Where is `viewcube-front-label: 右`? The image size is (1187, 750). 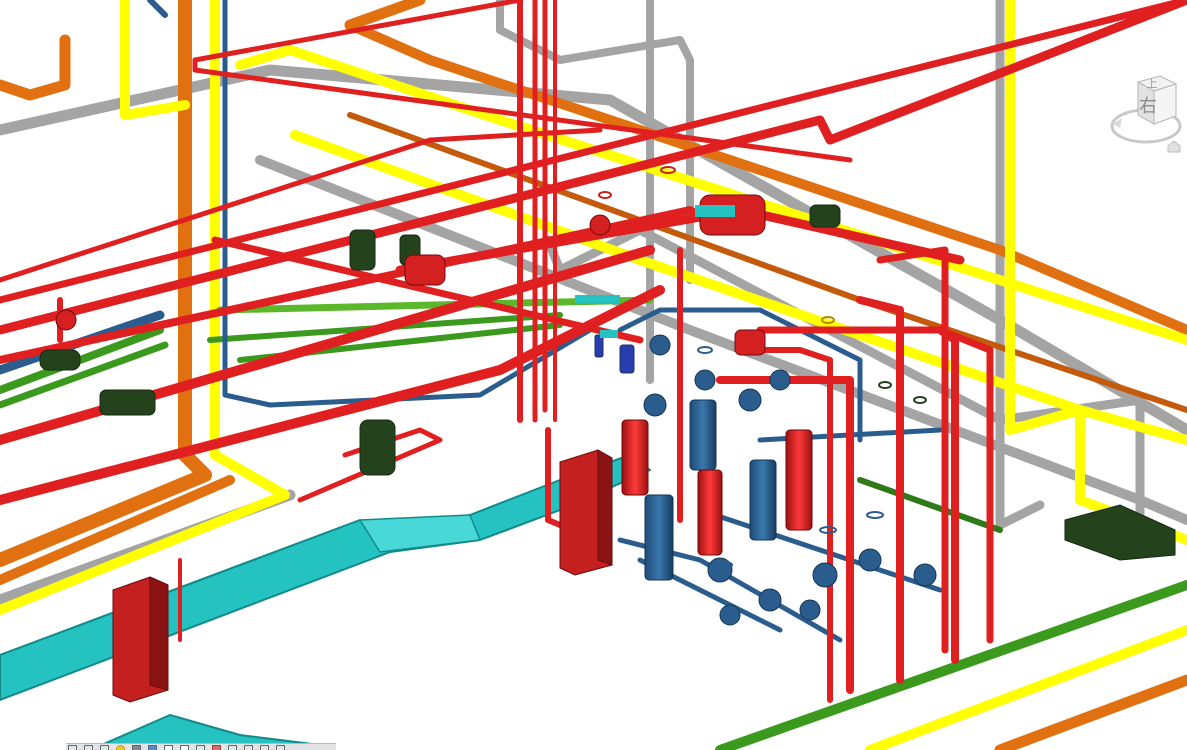
viewcube-front-label: 右 is located at coordinates (1148, 106).